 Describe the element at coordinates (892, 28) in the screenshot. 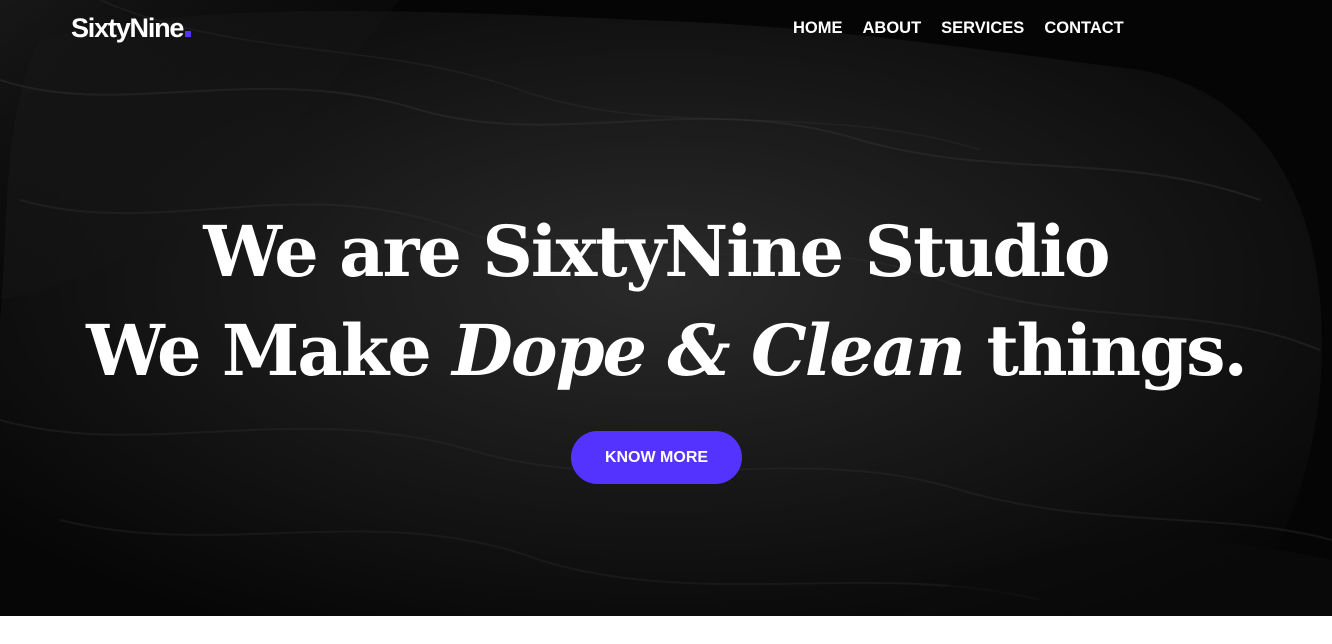

I see `nav-item-about: ABOUT` at that location.